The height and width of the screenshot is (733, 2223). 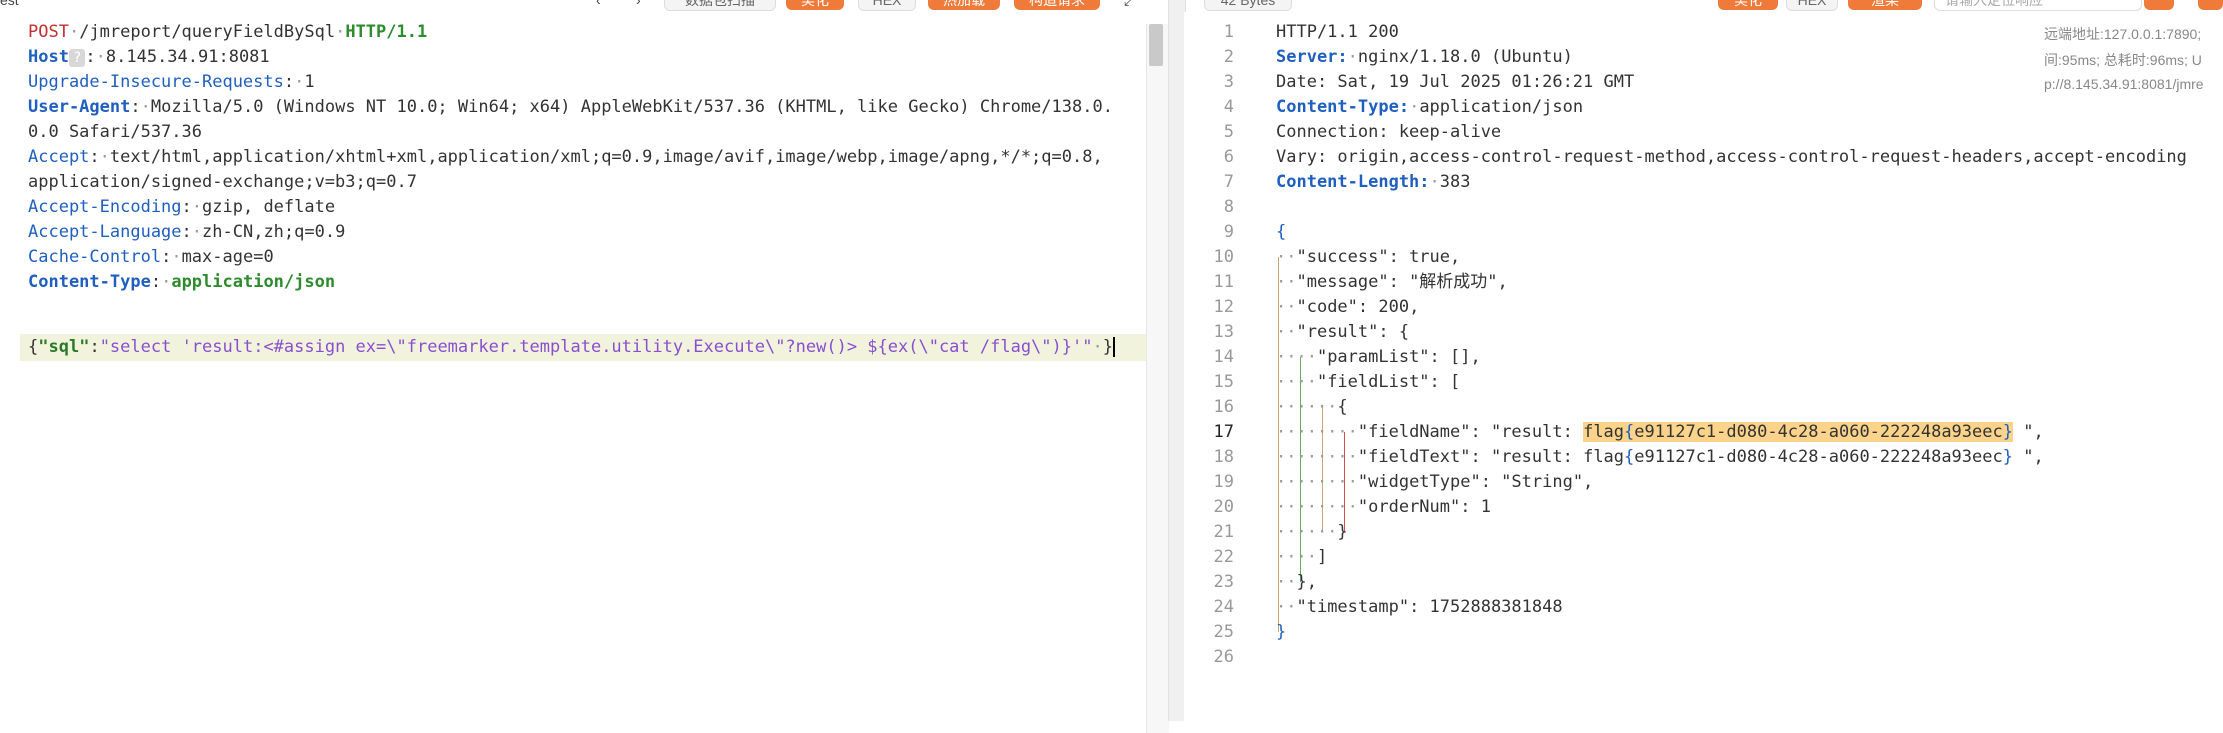 I want to click on json-code: ··"code": 200,, so click(x=1348, y=307).